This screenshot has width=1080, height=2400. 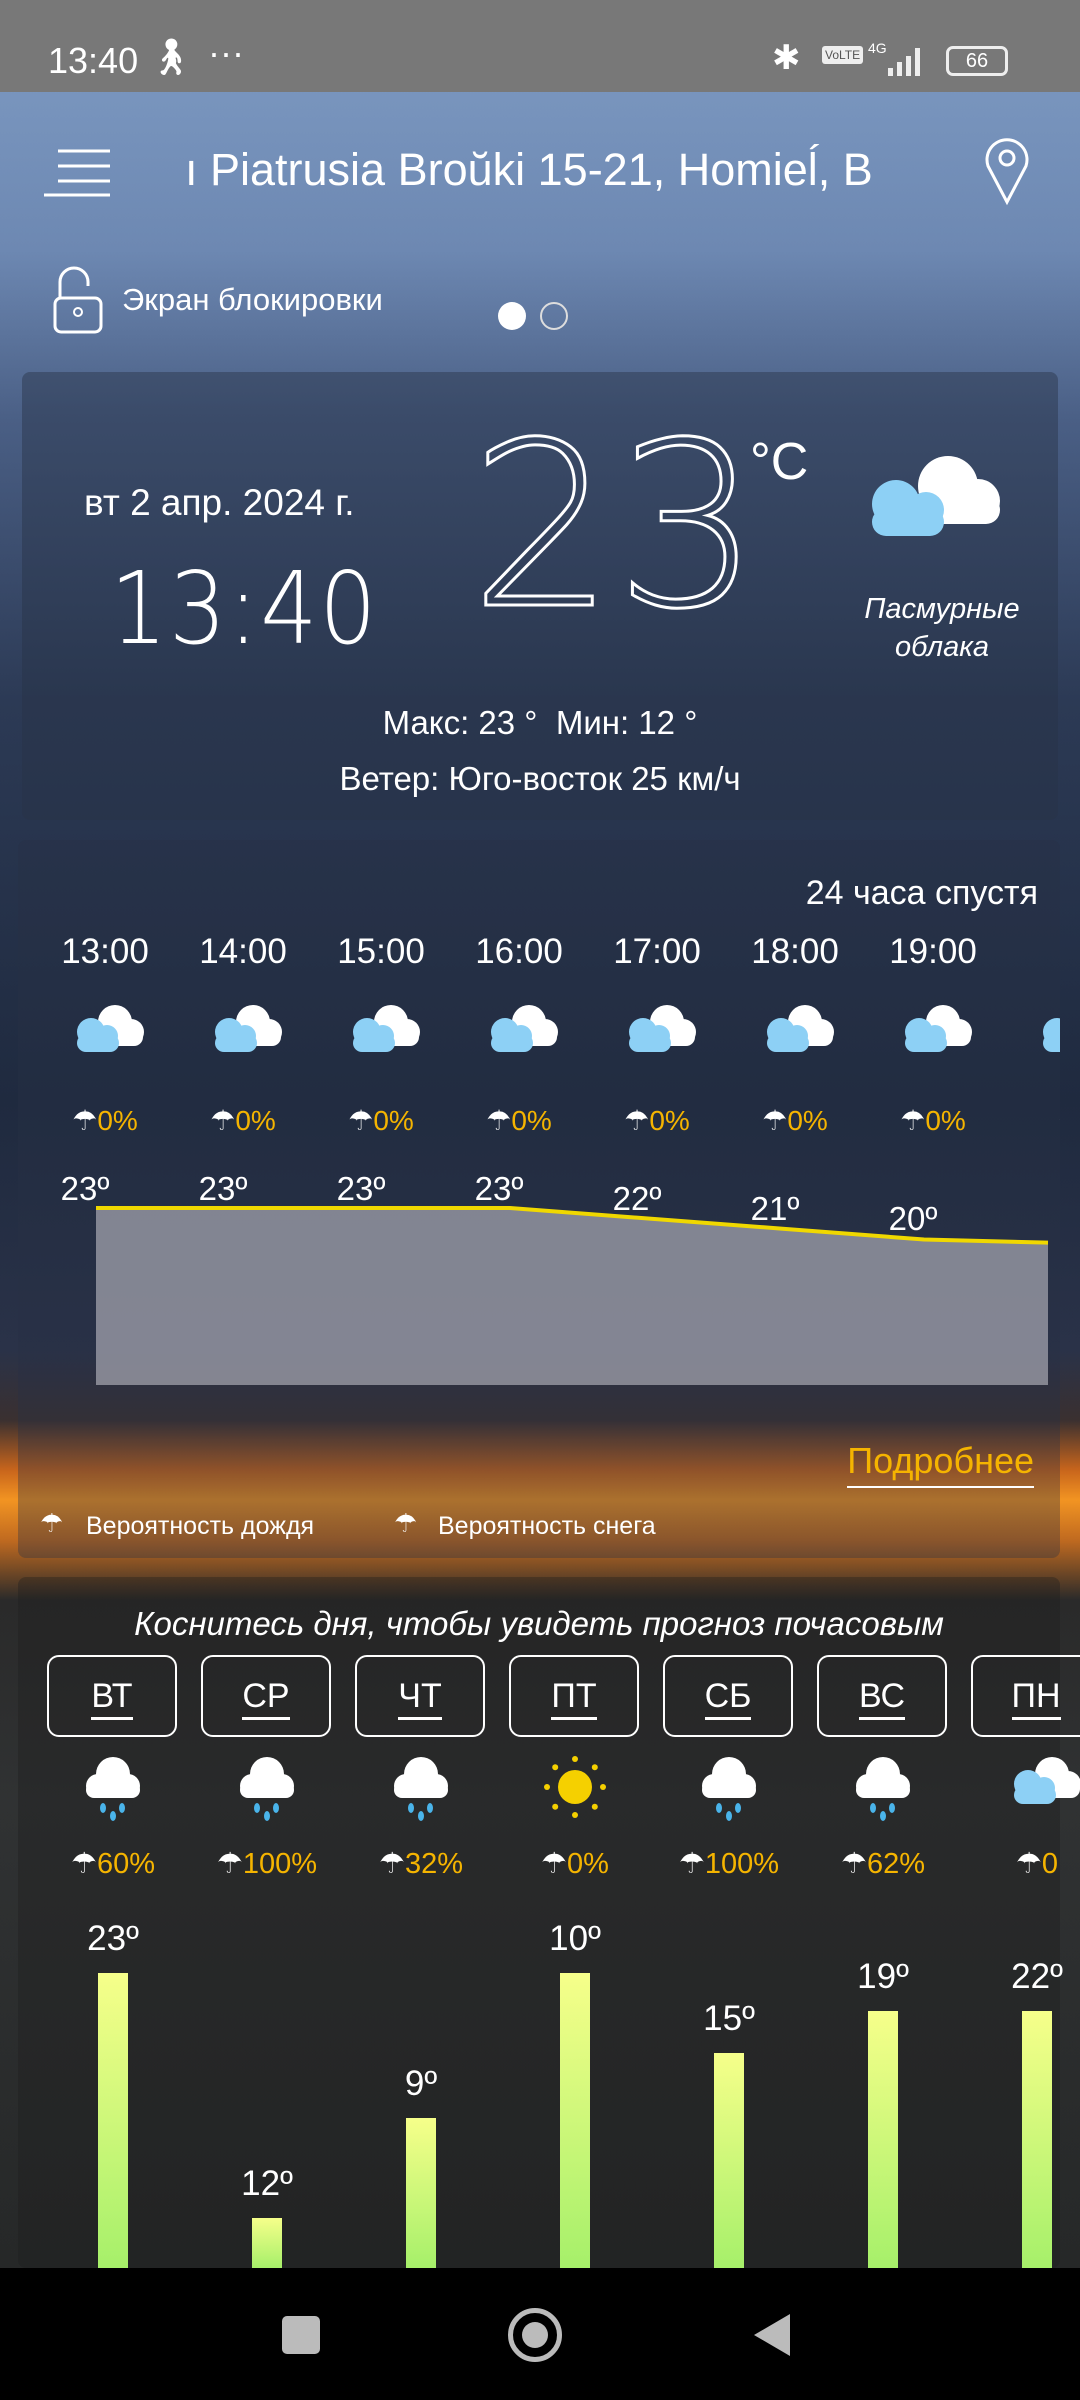 I want to click on signal-icon, so click(x=904, y=62).